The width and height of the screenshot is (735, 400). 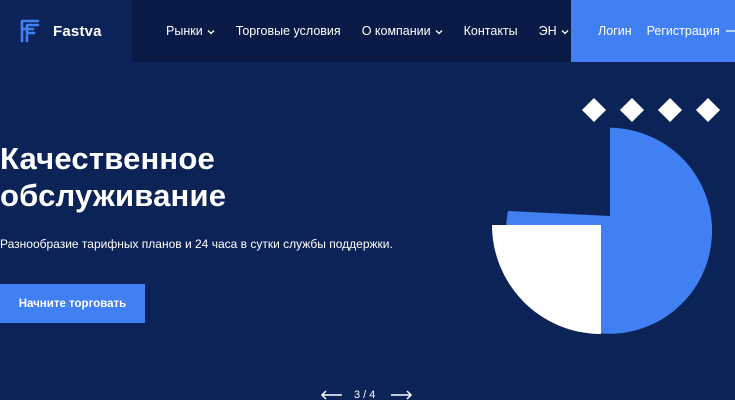 What do you see at coordinates (113, 195) in the screenshot?
I see `hero-title-line-2: обслуживание` at bounding box center [113, 195].